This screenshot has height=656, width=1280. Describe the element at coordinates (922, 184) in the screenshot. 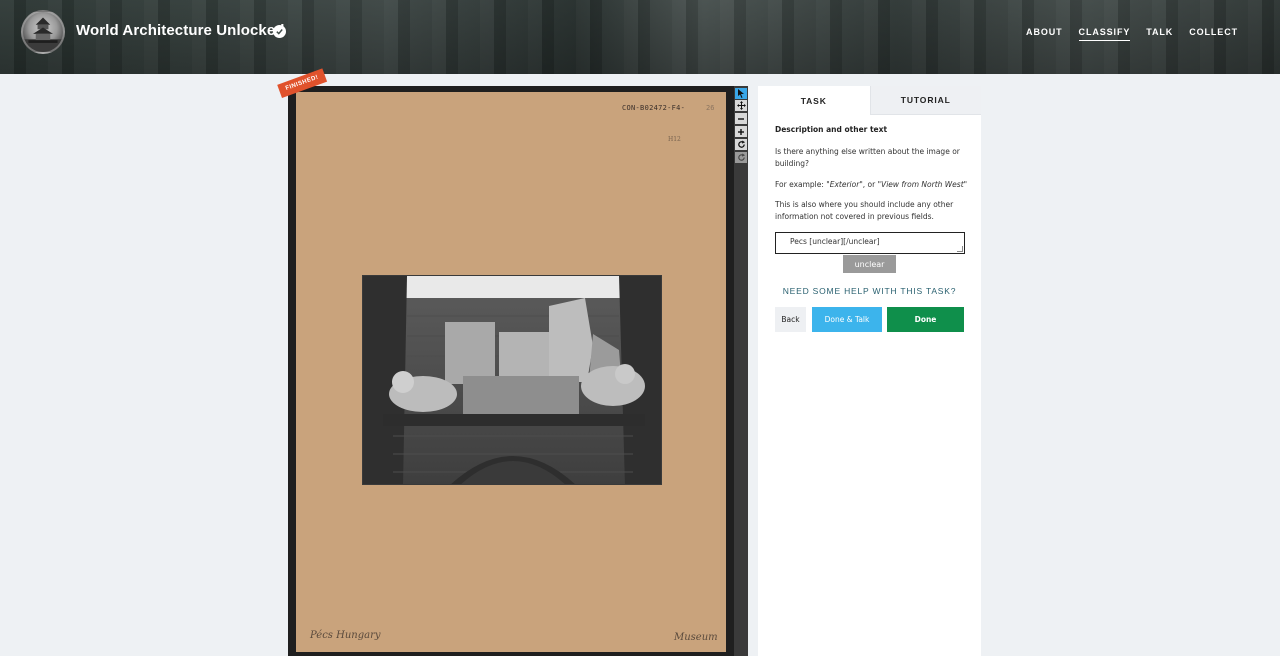

I see `task-example-2: "View from North West"` at that location.